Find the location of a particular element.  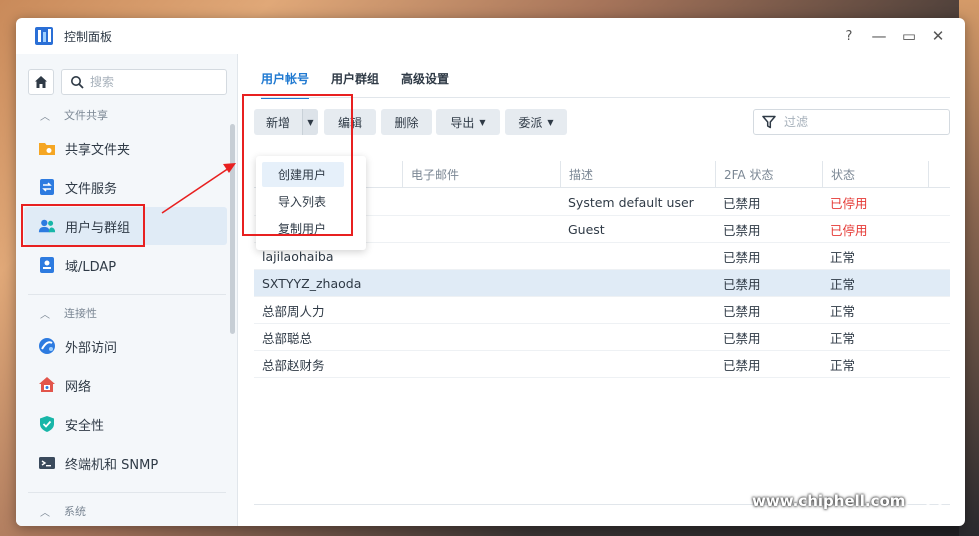

annotation-arrow is located at coordinates (198, 188).